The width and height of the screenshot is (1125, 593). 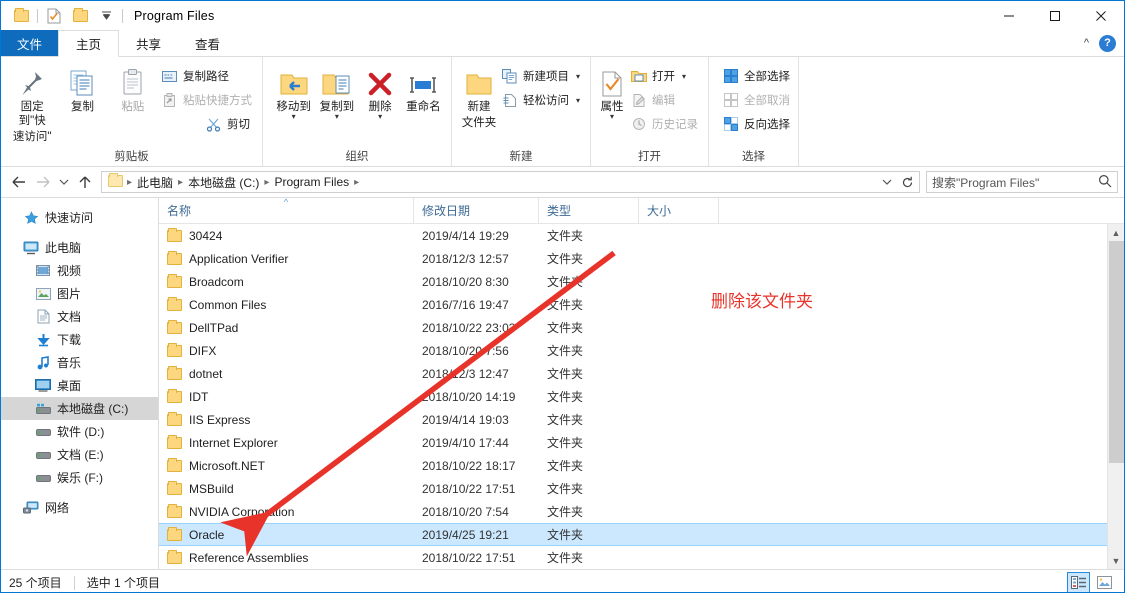 What do you see at coordinates (641, 235) in the screenshot?
I see `table-row: 30424 2019/4/14 19:29 文件夹` at bounding box center [641, 235].